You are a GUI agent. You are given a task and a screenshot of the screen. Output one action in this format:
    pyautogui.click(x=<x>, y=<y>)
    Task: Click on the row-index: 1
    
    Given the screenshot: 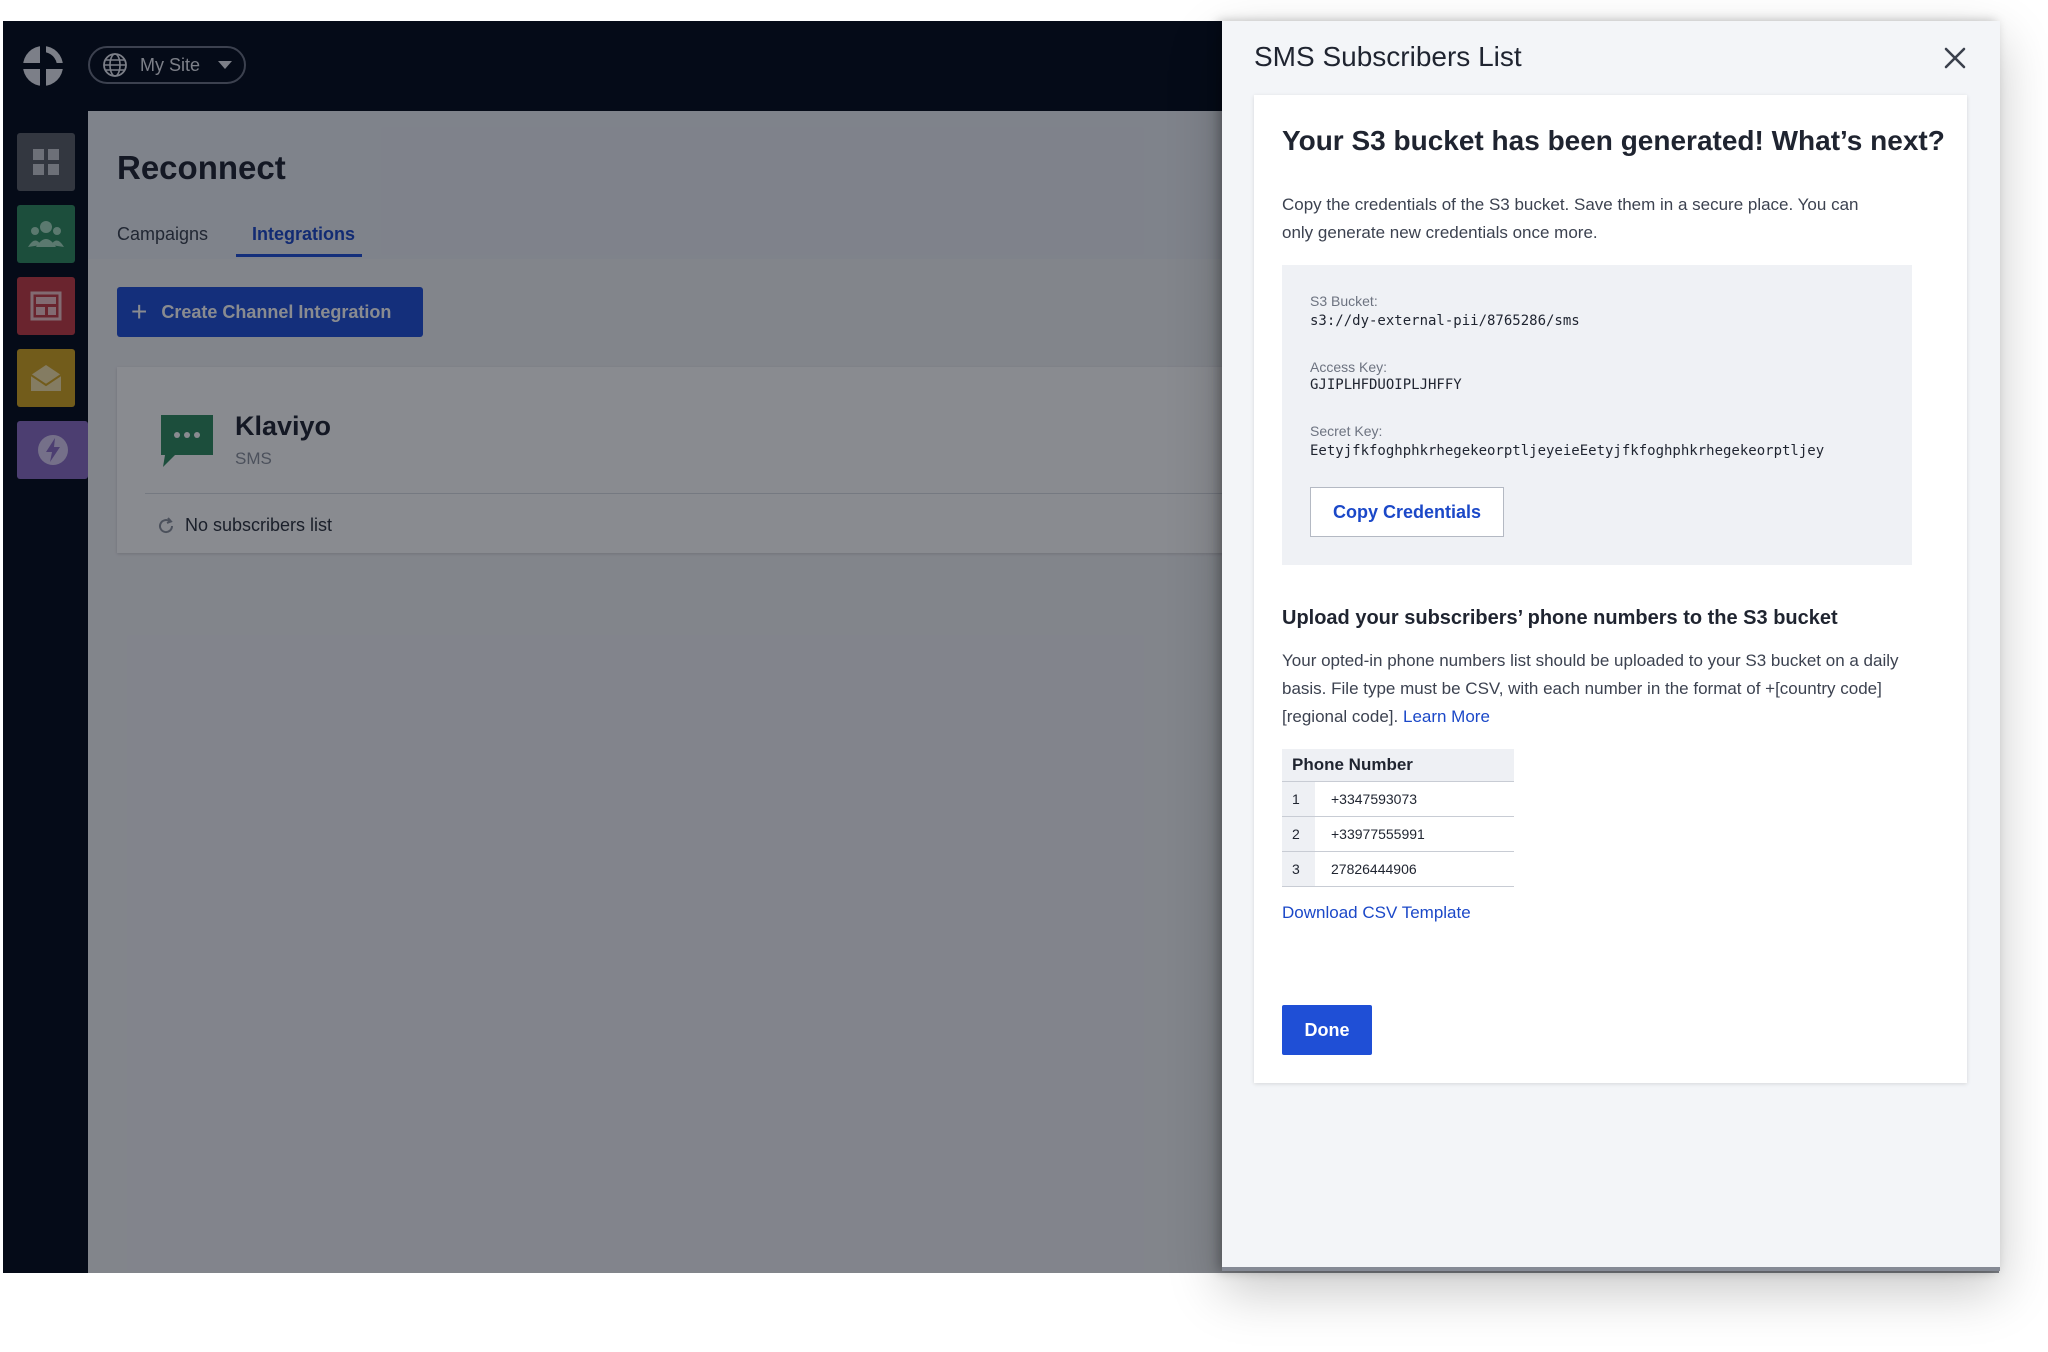 What is the action you would take?
    pyautogui.click(x=1298, y=799)
    